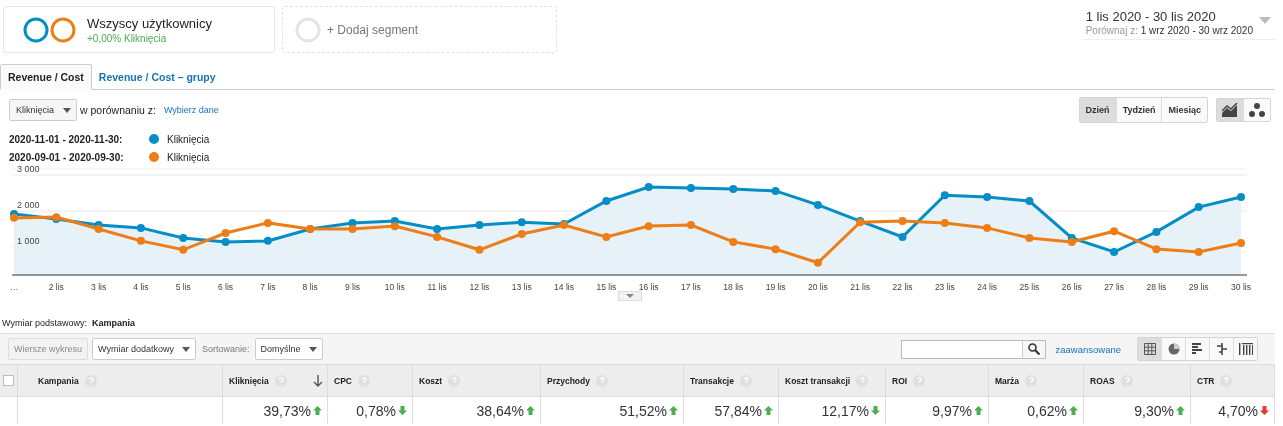  What do you see at coordinates (157, 77) in the screenshot?
I see `report-tab: Revenue / Cost – grupy` at bounding box center [157, 77].